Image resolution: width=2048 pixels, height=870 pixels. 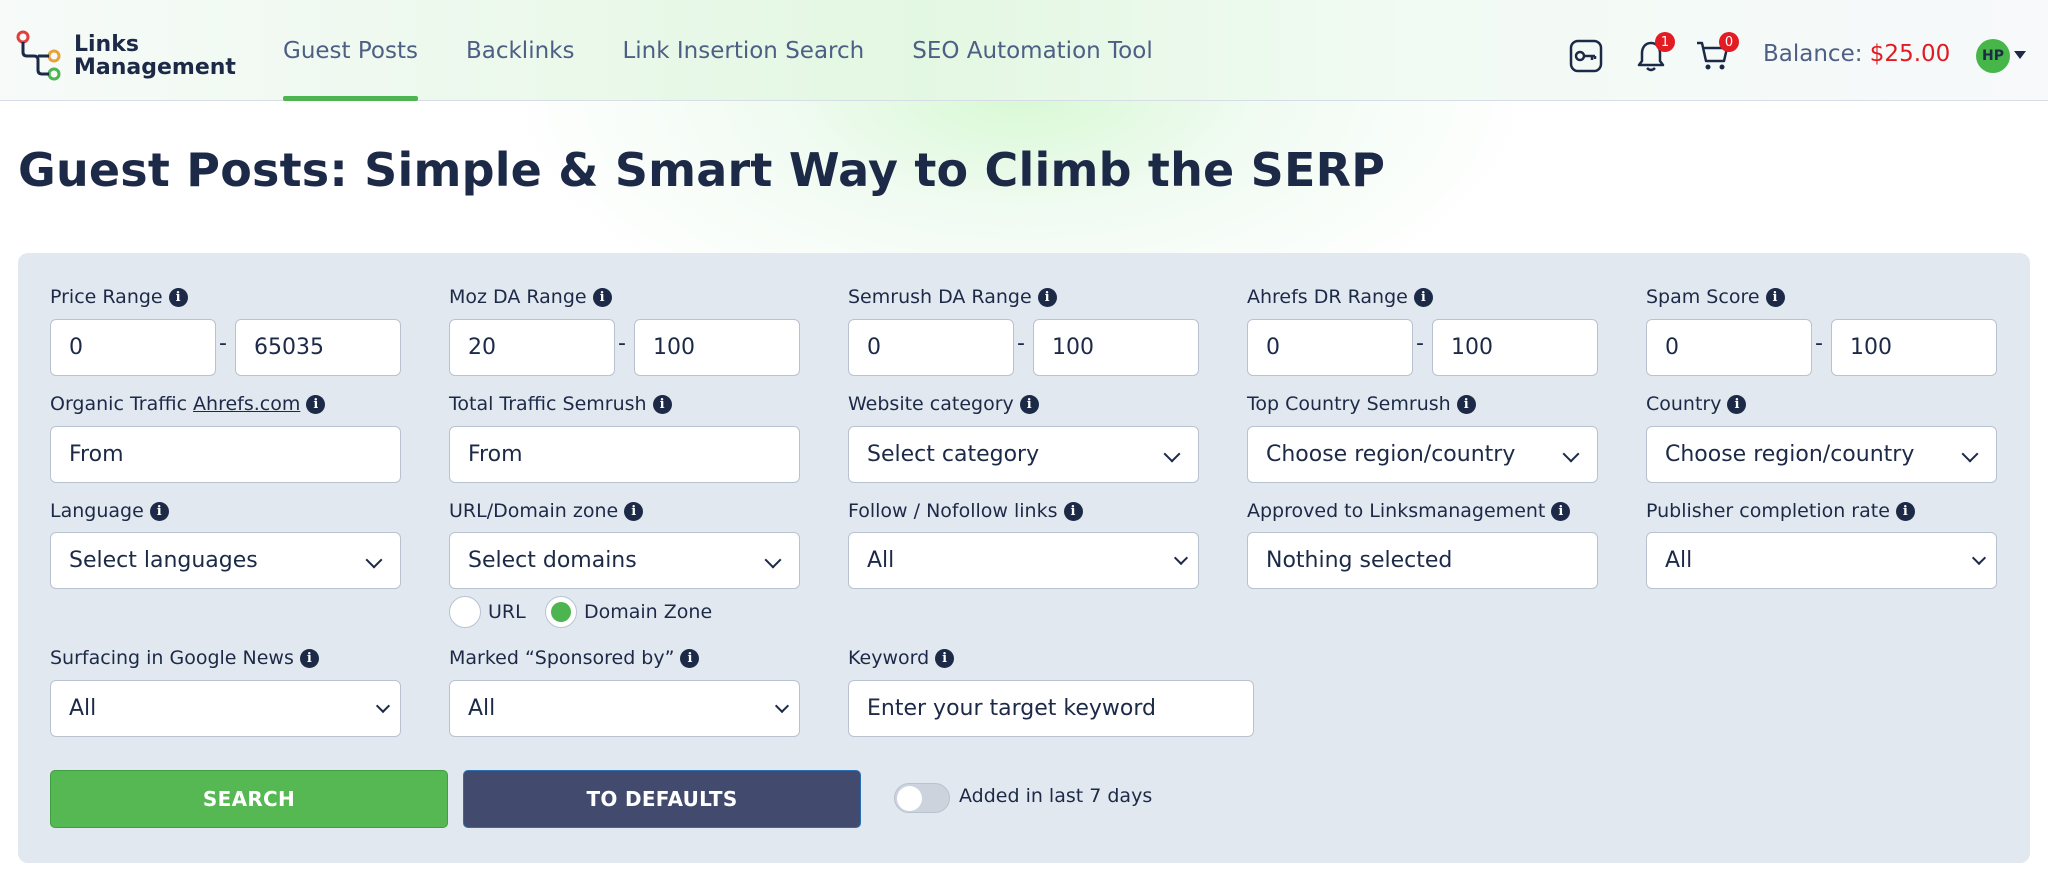 I want to click on avatar: HP, so click(x=1993, y=56).